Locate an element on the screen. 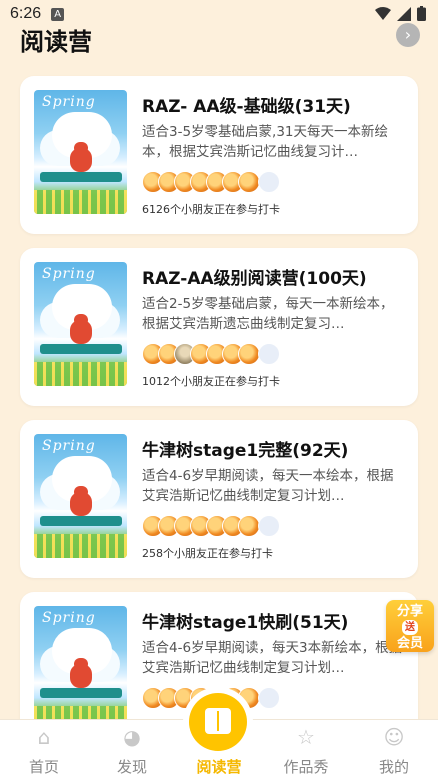 The height and width of the screenshot is (779, 438). camp-name: RAZ-AA级别阅读营(100天) is located at coordinates (254, 279).